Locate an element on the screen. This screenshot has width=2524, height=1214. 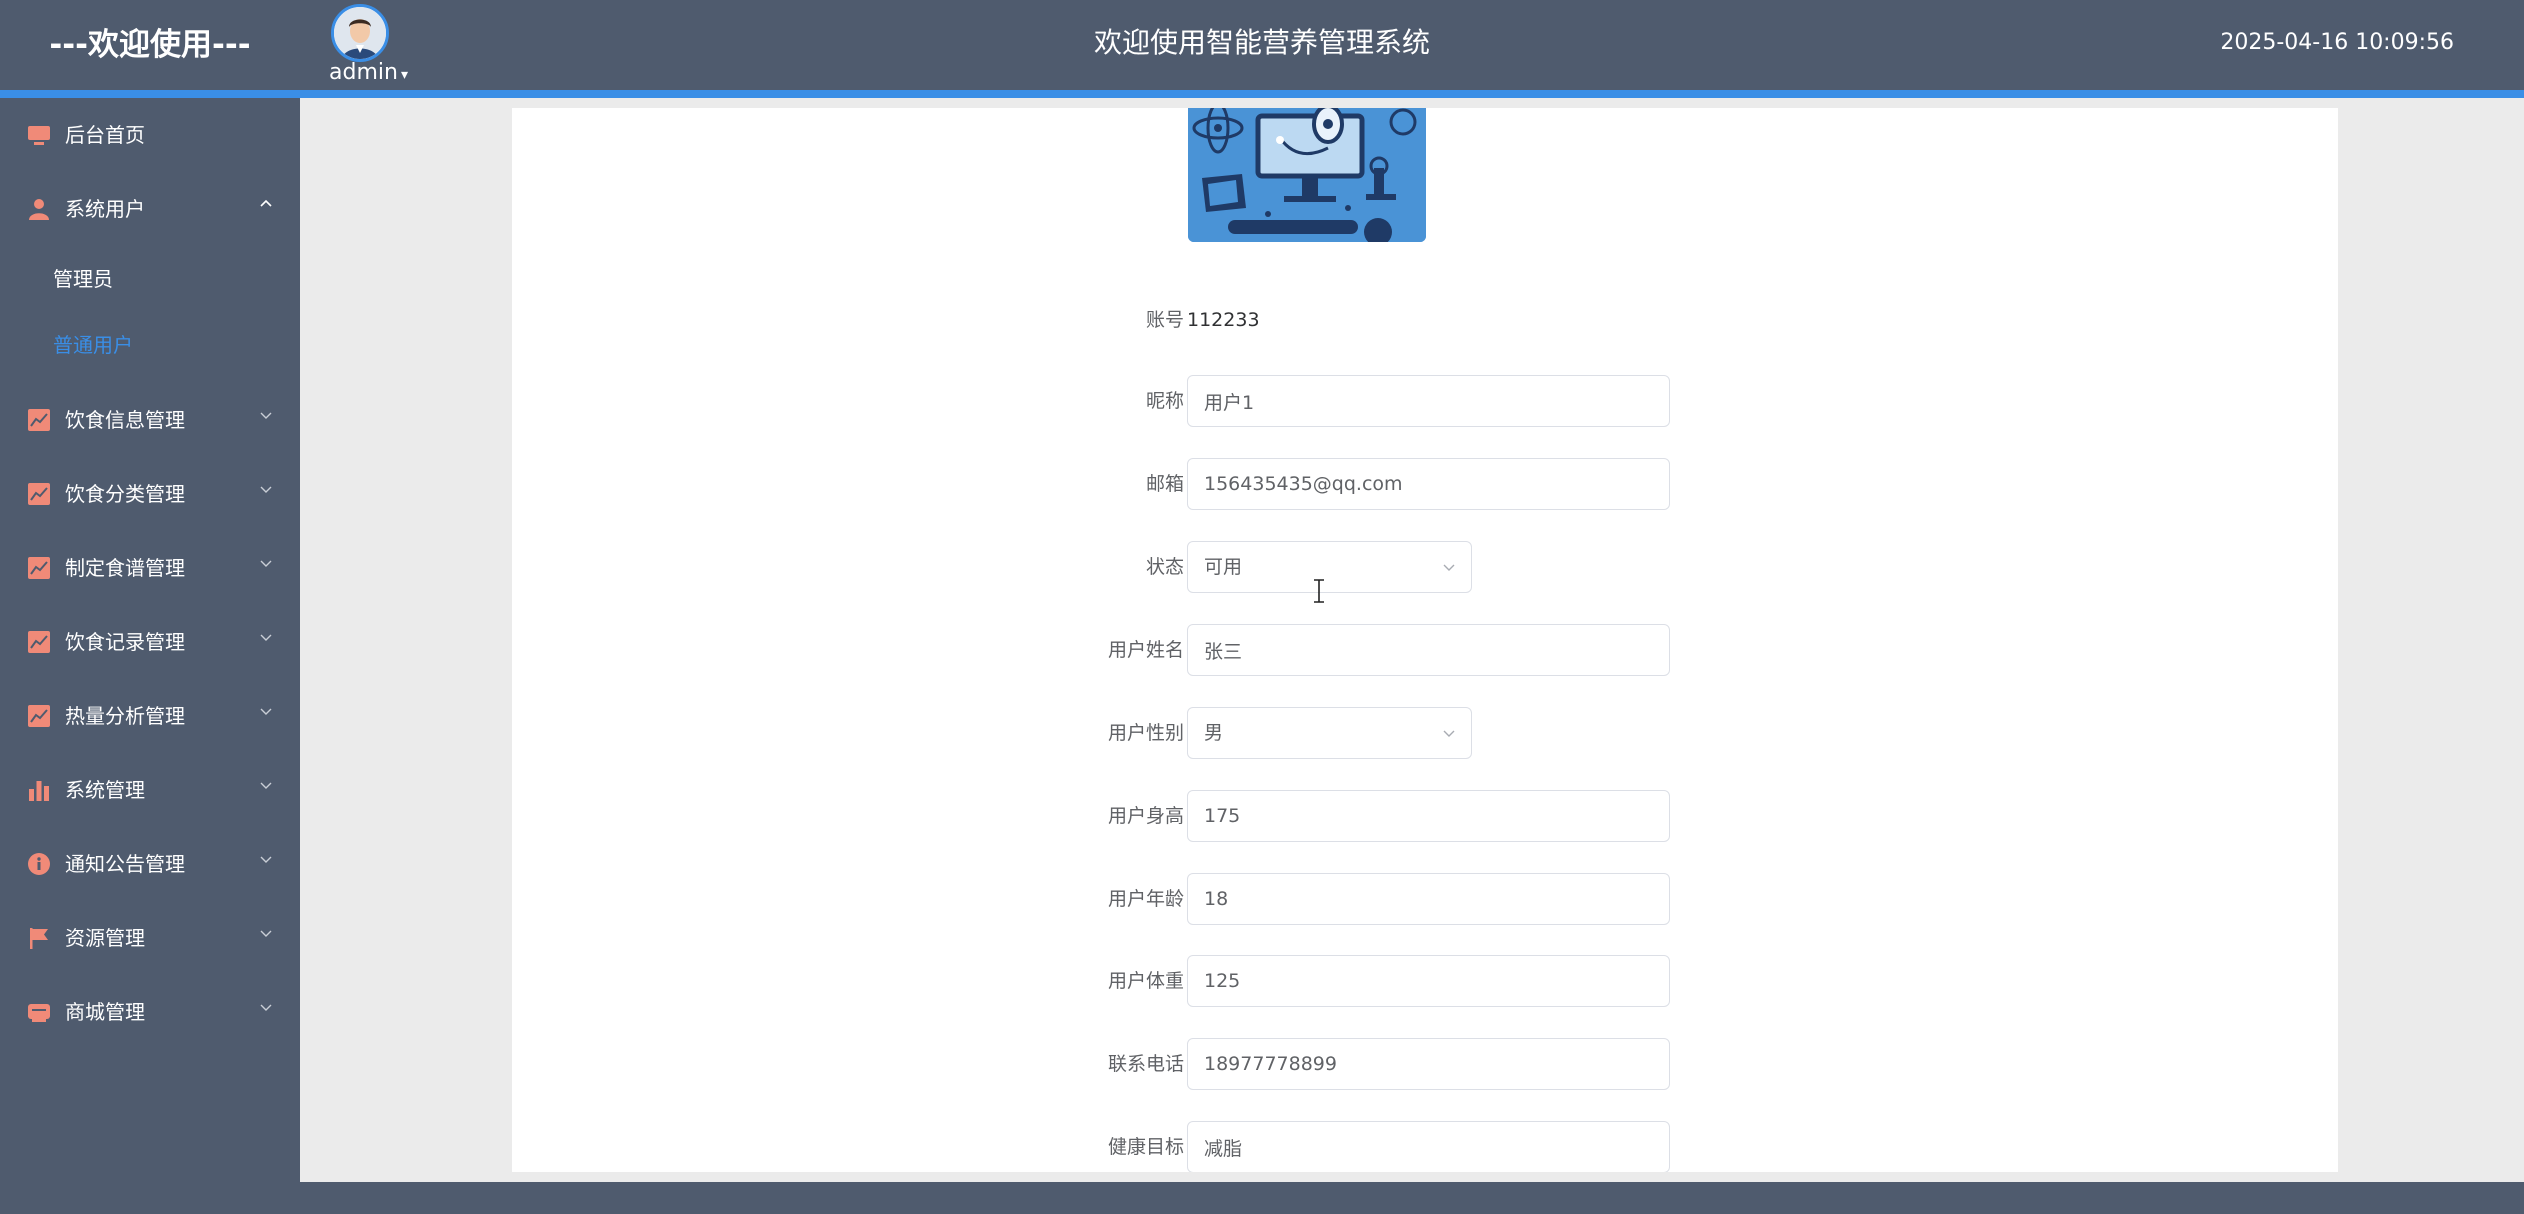
brand-title: ---欢迎使用--- is located at coordinates (150, 45).